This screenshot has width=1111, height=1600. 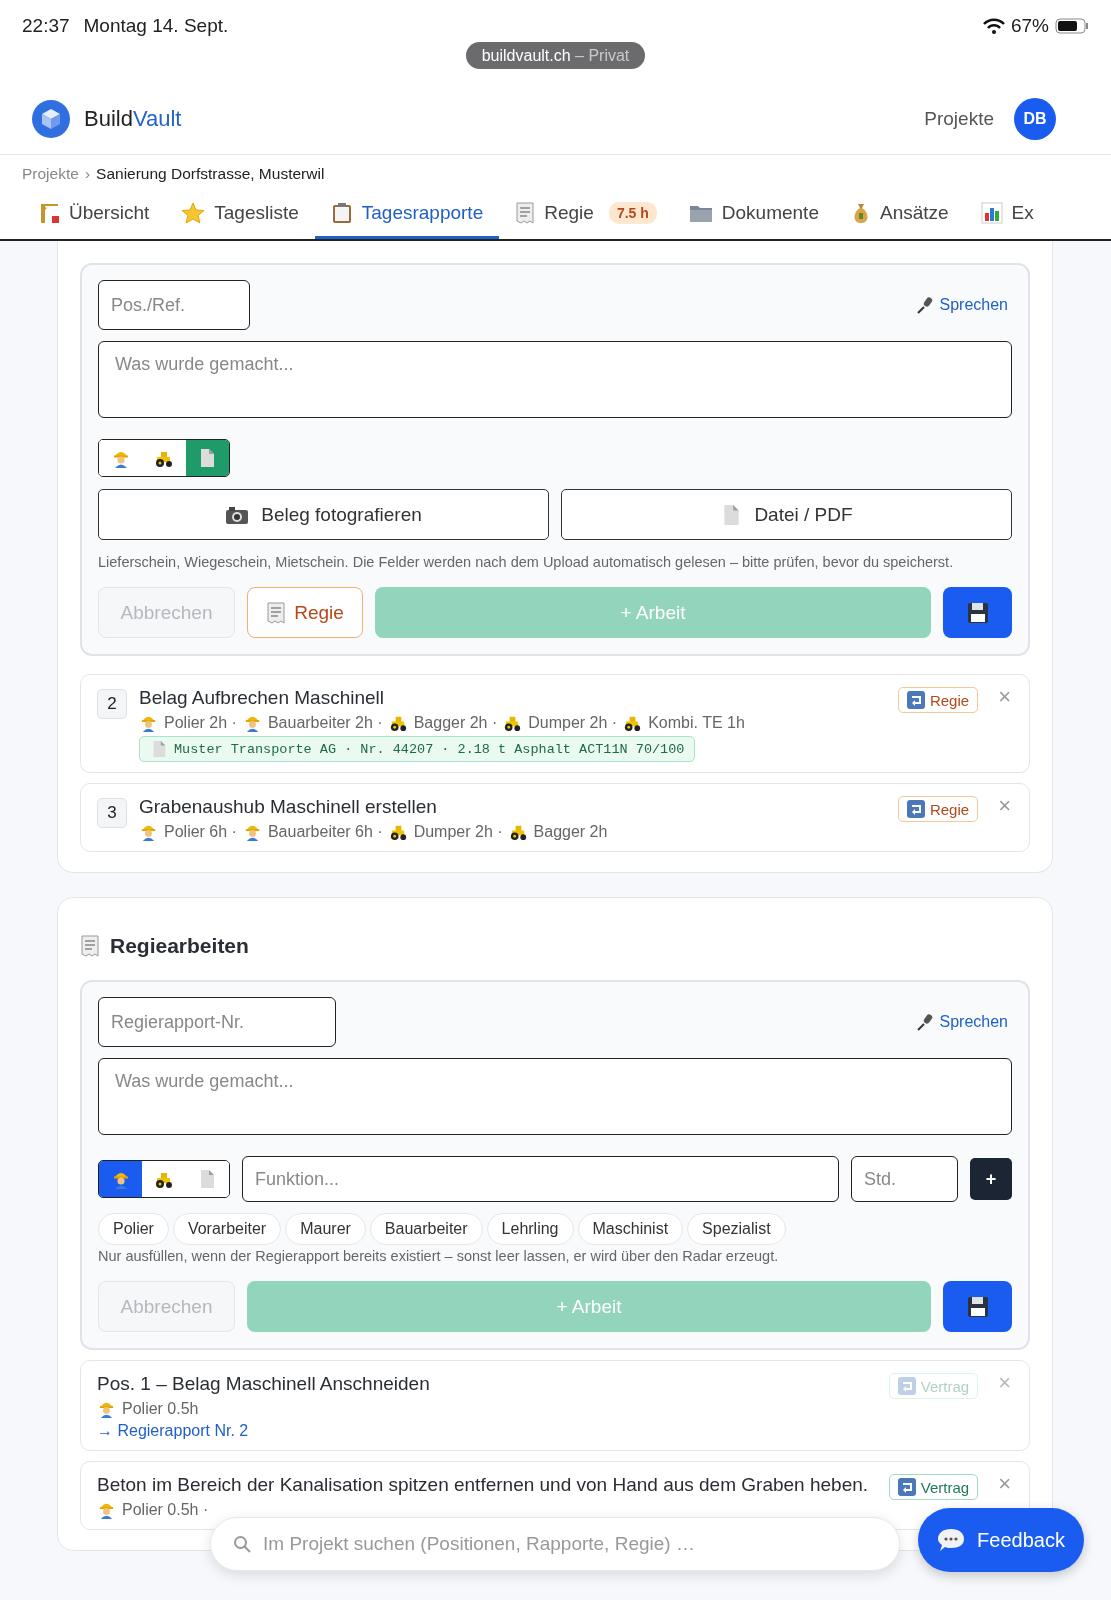 I want to click on url-pill: buildvault.ch – Privat, so click(x=555, y=55).